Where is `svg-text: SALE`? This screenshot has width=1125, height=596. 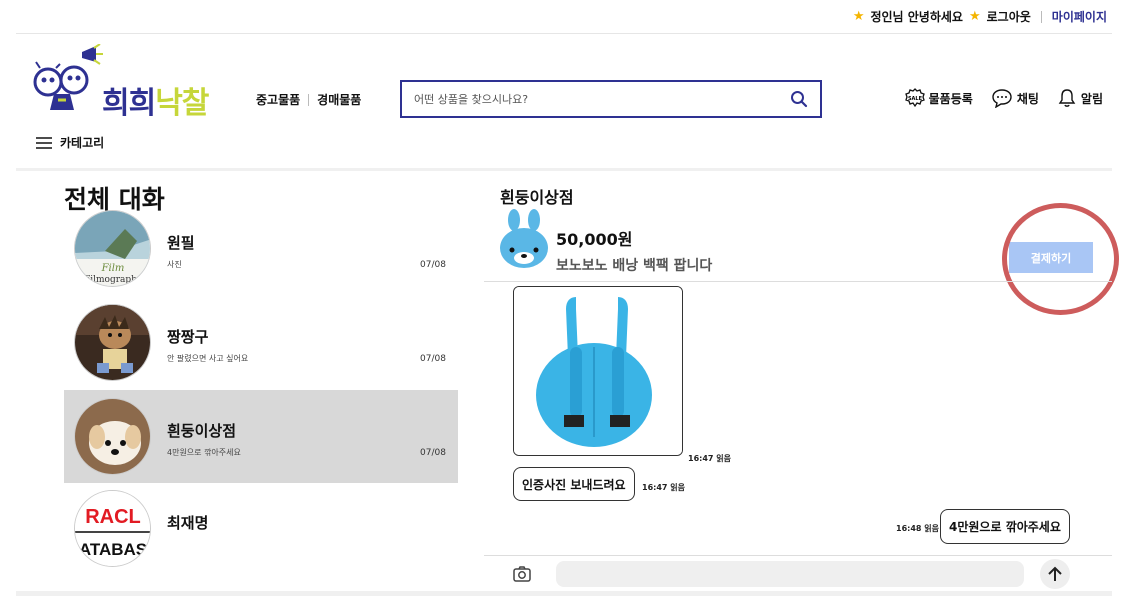
svg-text: SALE is located at coordinates (915, 99).